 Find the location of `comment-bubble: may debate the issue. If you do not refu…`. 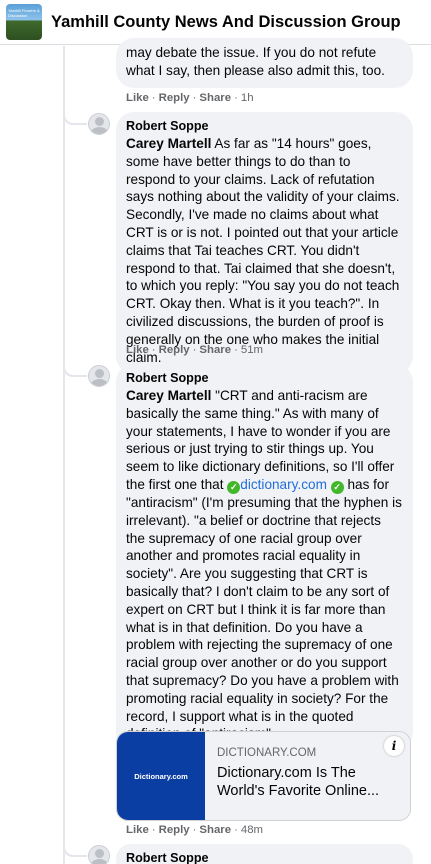

comment-bubble: may debate the issue. If you do not refu… is located at coordinates (264, 63).